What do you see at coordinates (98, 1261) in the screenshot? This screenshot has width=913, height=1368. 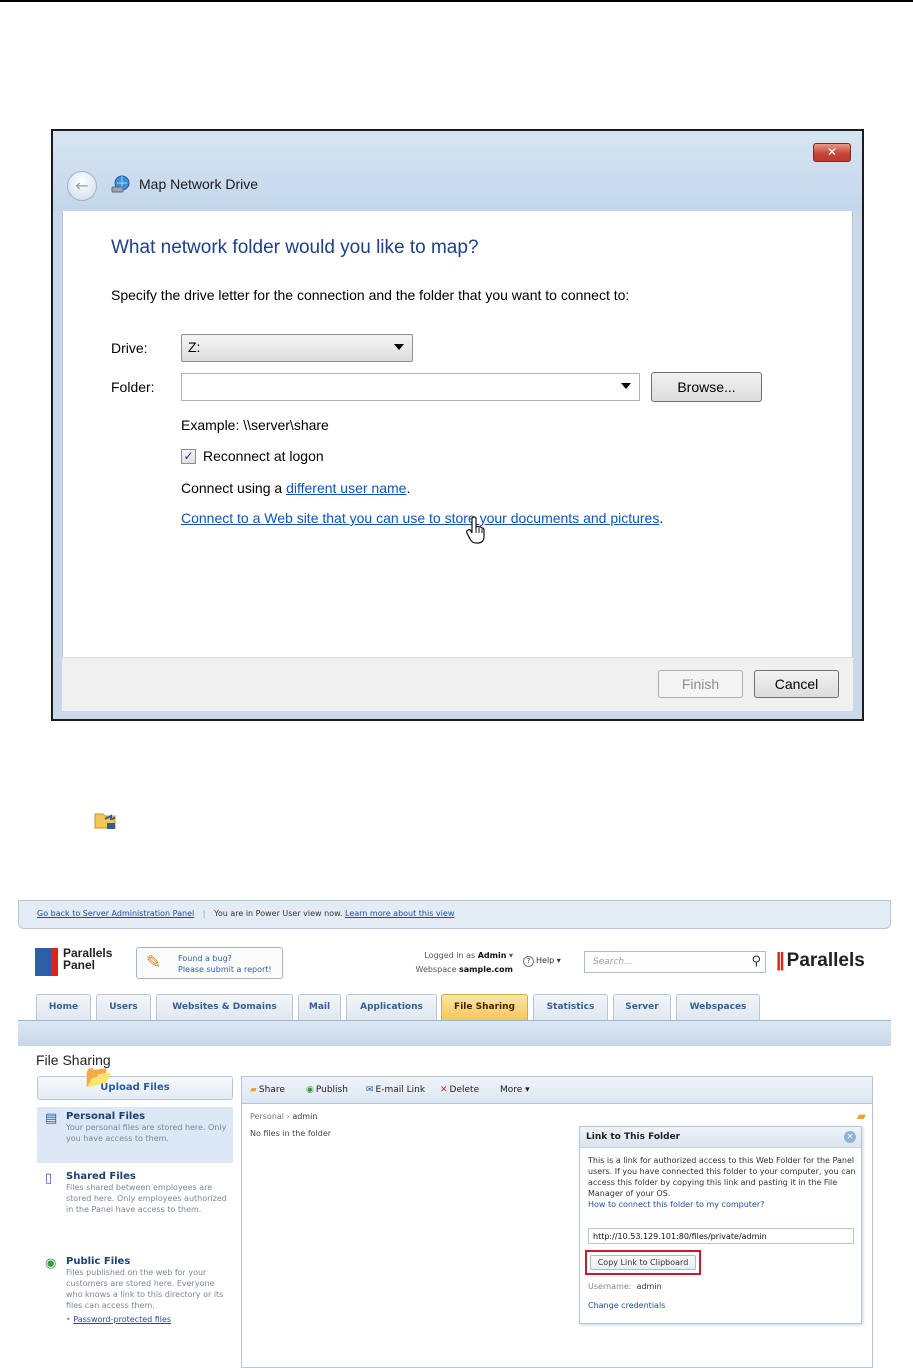 I see `sidebar-item-title: Public Files` at bounding box center [98, 1261].